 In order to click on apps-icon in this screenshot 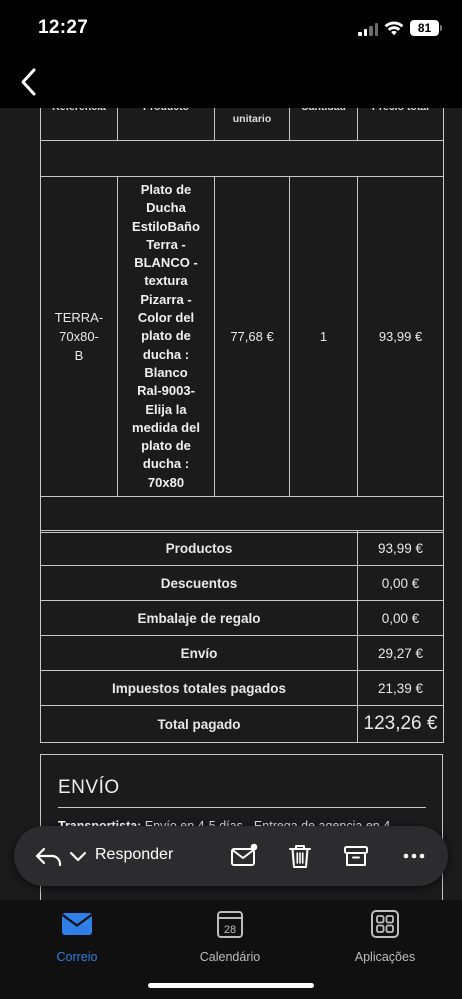, I will do `click(385, 924)`.